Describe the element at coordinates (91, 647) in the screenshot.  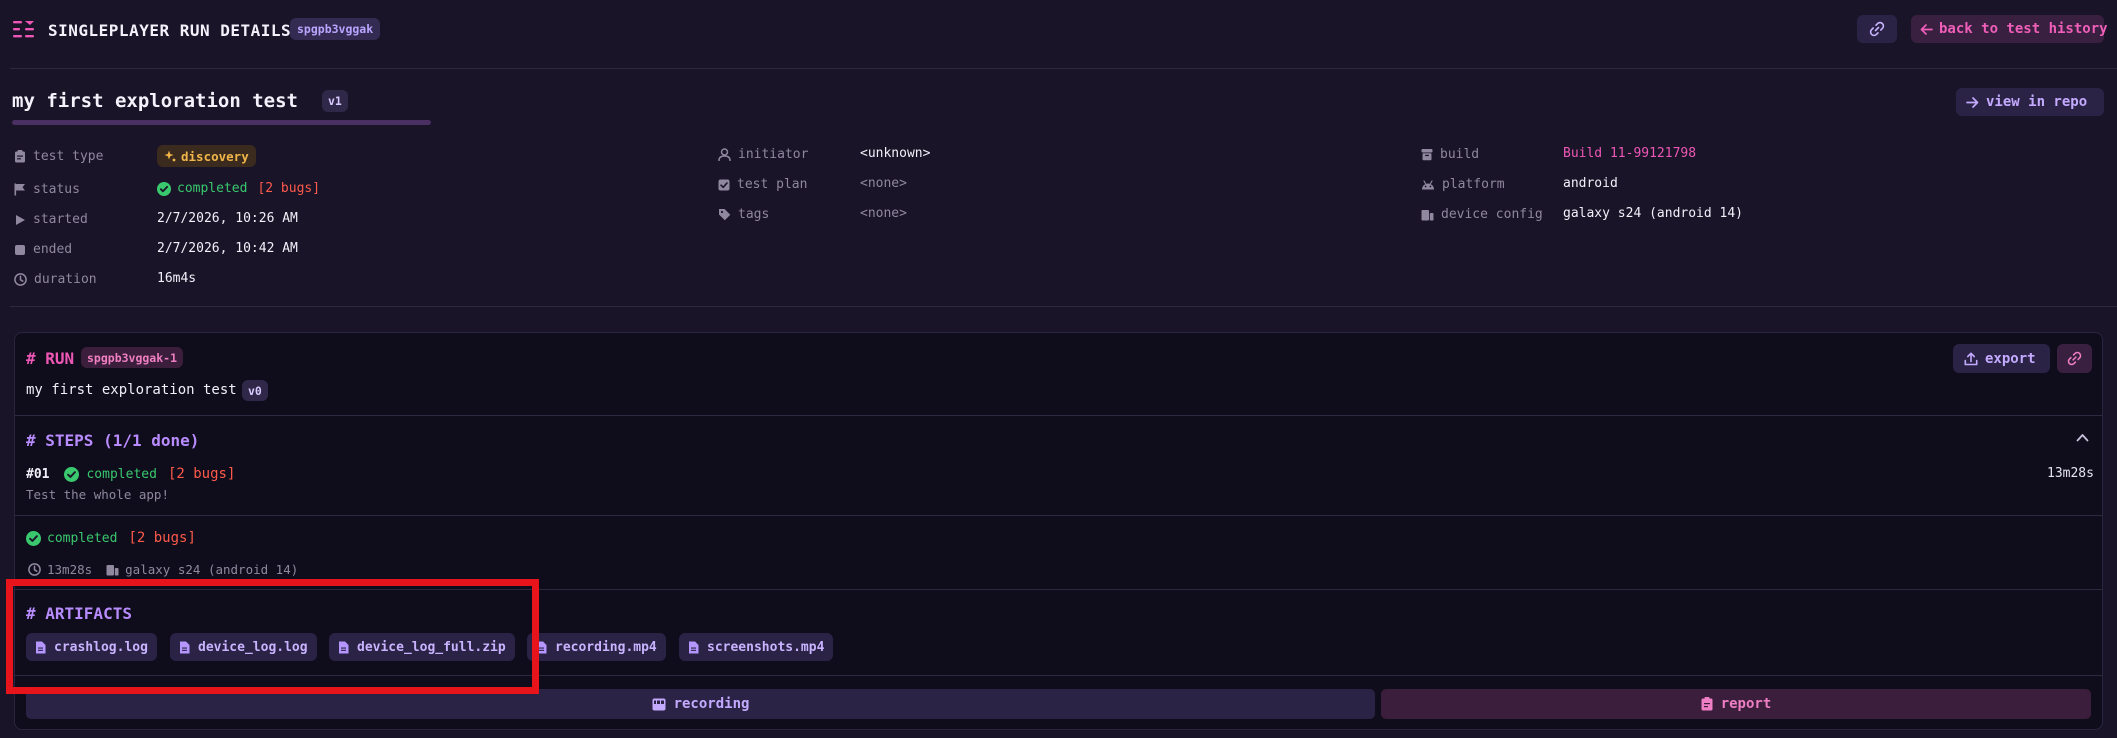
I see `artifact-crashlog: crashlog.log` at that location.